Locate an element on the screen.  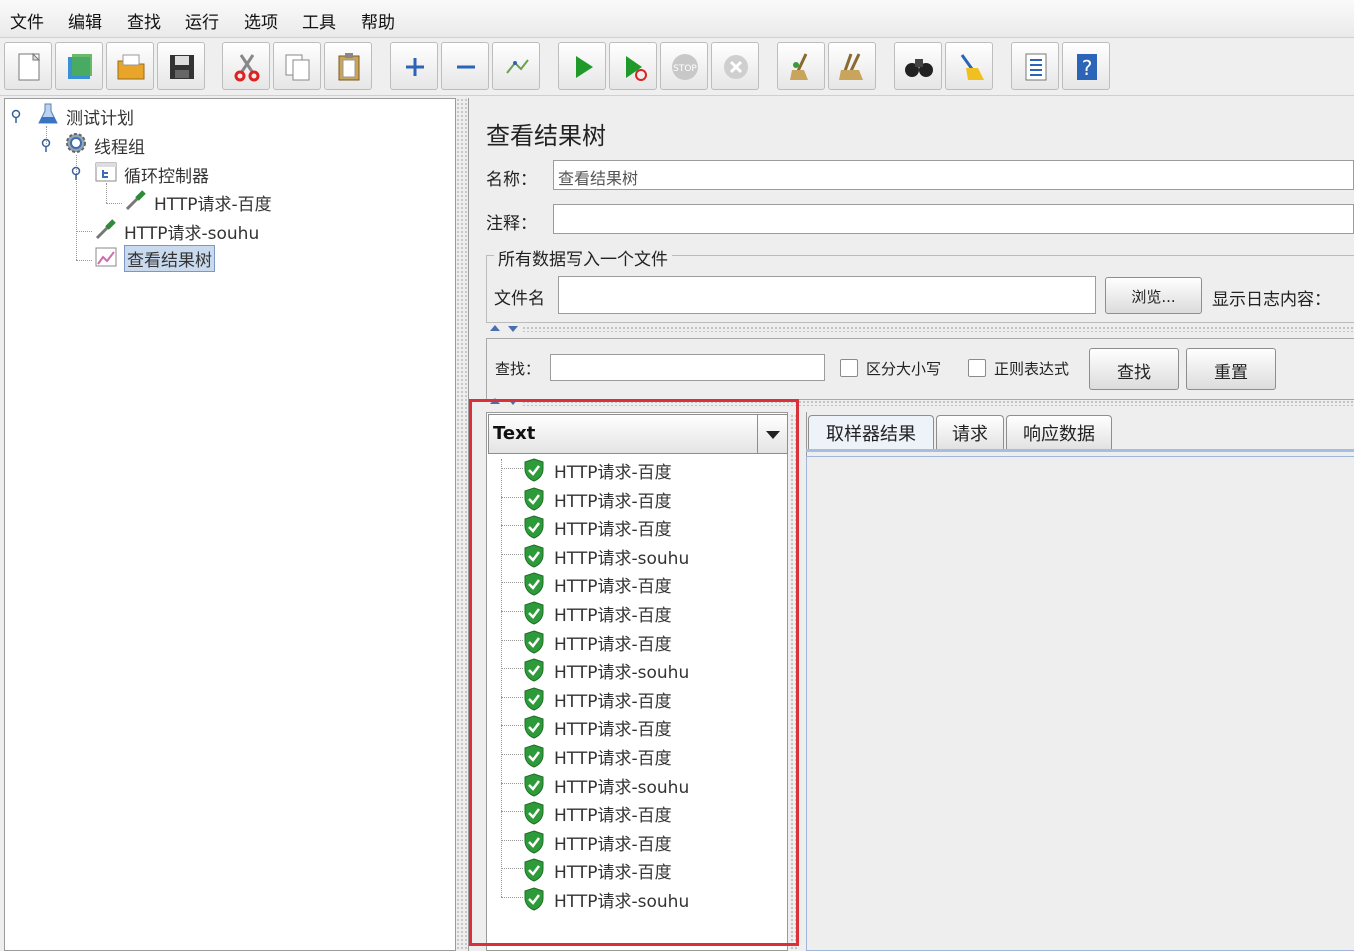
tree-label: HTTP请求-souhu is located at coordinates (192, 234).